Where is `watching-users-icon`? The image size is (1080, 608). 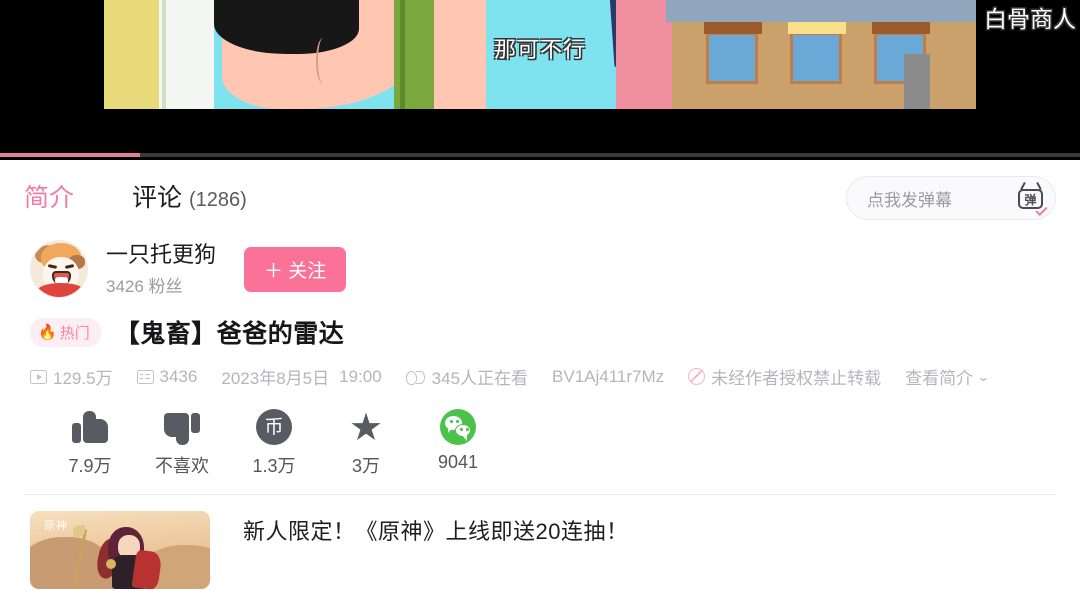
watching-users-icon is located at coordinates (415, 377).